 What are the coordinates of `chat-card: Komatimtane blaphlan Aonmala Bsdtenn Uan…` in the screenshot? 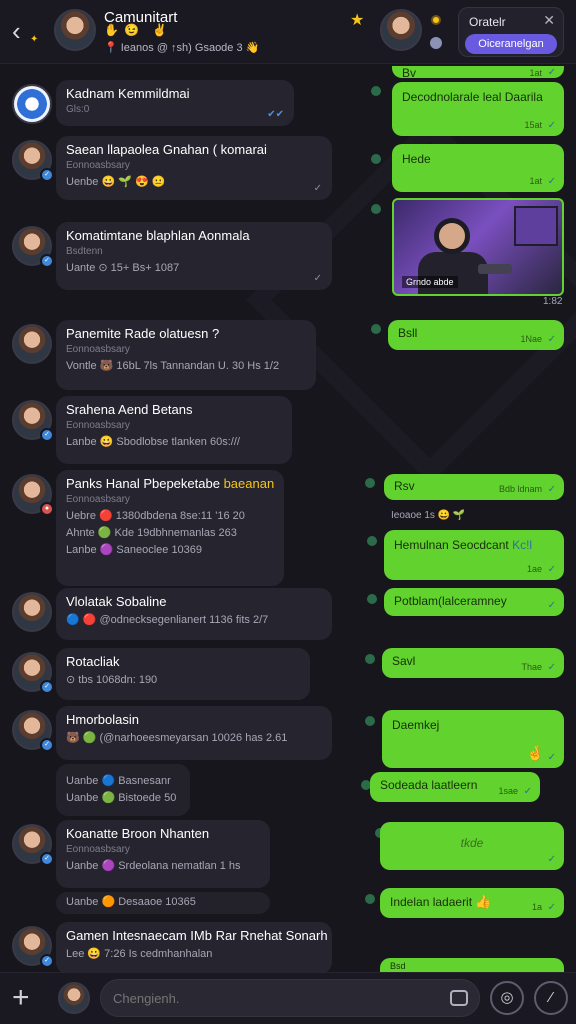 It's located at (194, 256).